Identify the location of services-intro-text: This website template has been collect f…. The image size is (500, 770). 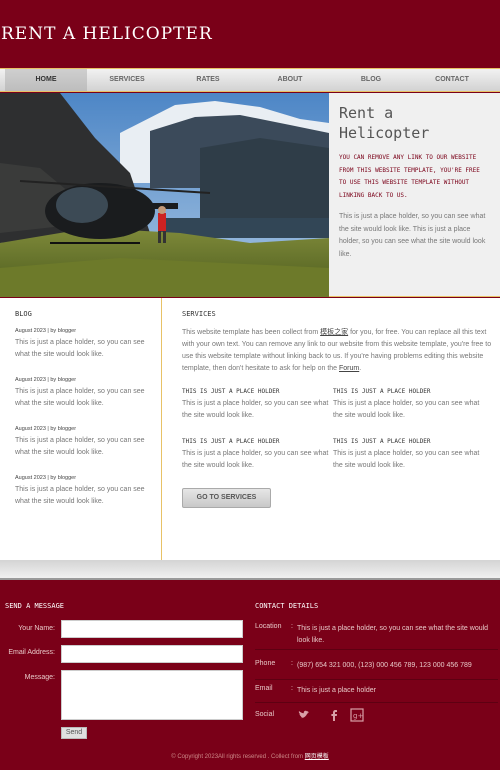
(251, 332).